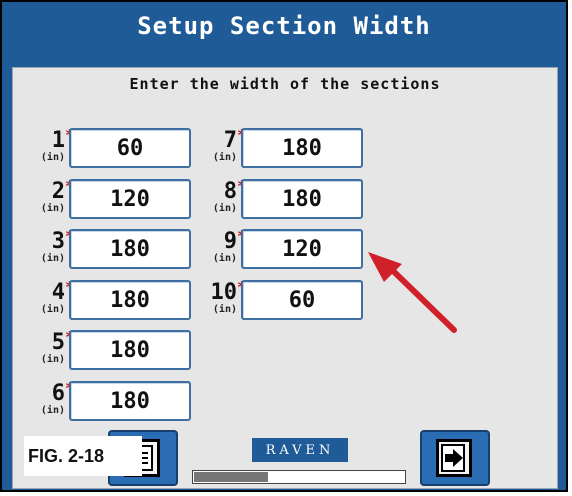 The height and width of the screenshot is (496, 572). Describe the element at coordinates (231, 477) in the screenshot. I see `progress-fill` at that location.